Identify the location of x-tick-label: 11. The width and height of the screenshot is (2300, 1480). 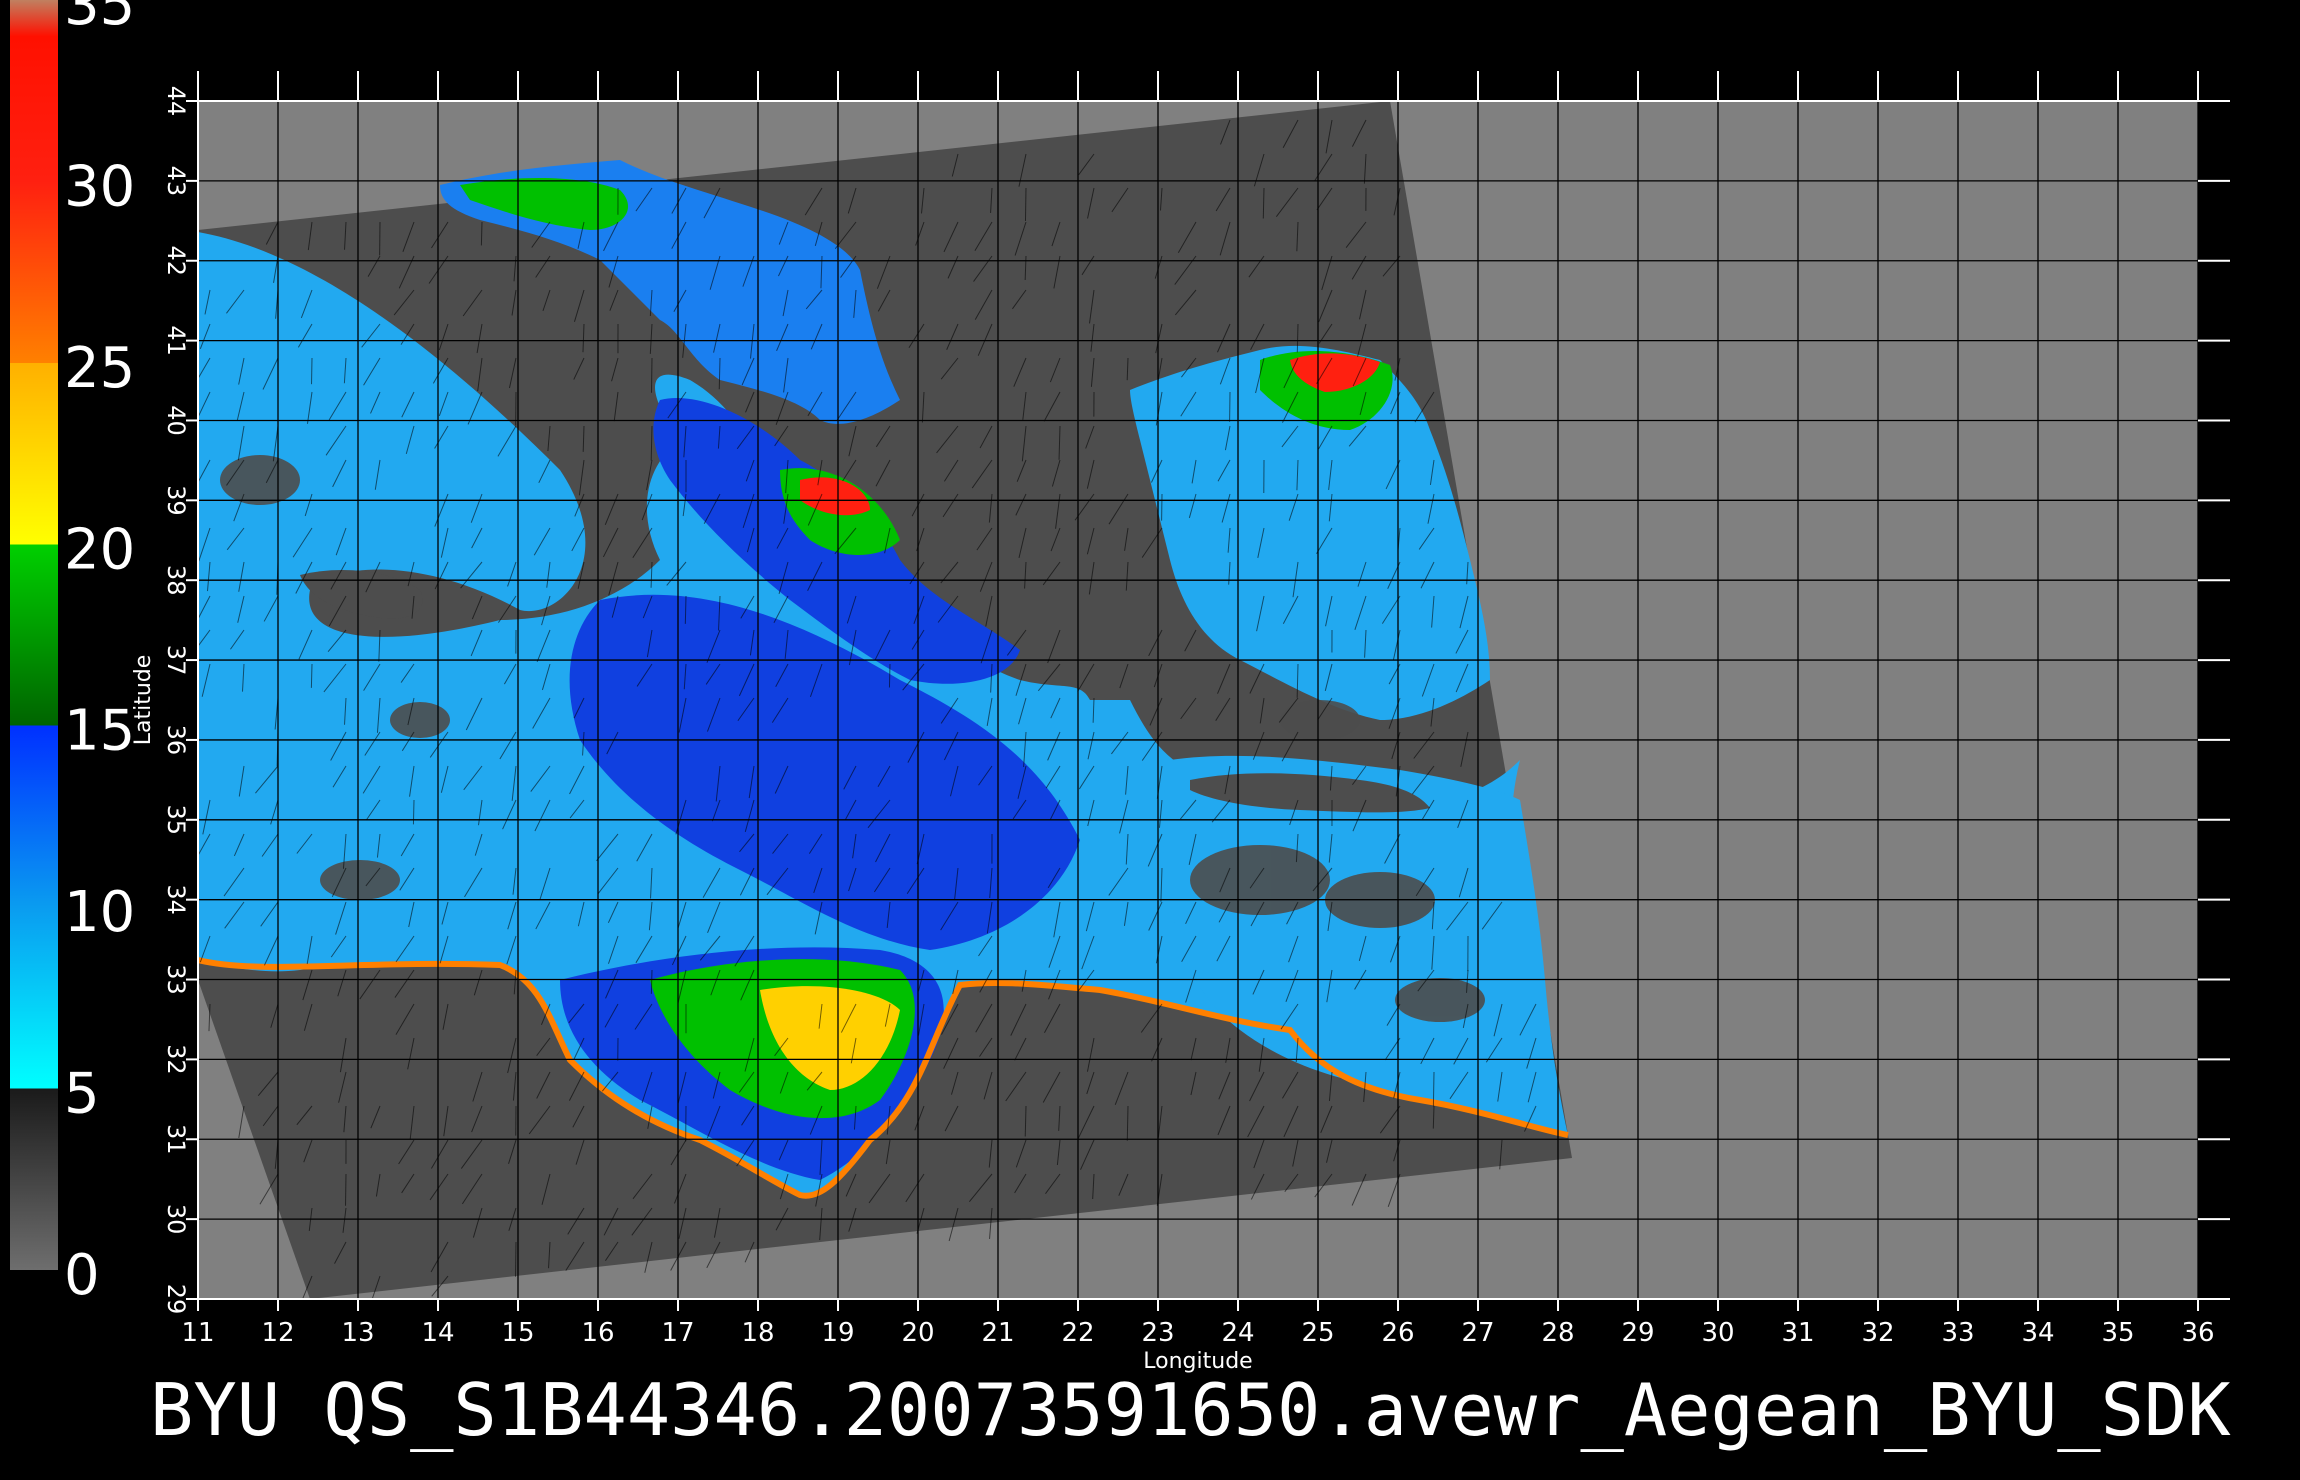
(197, 1333).